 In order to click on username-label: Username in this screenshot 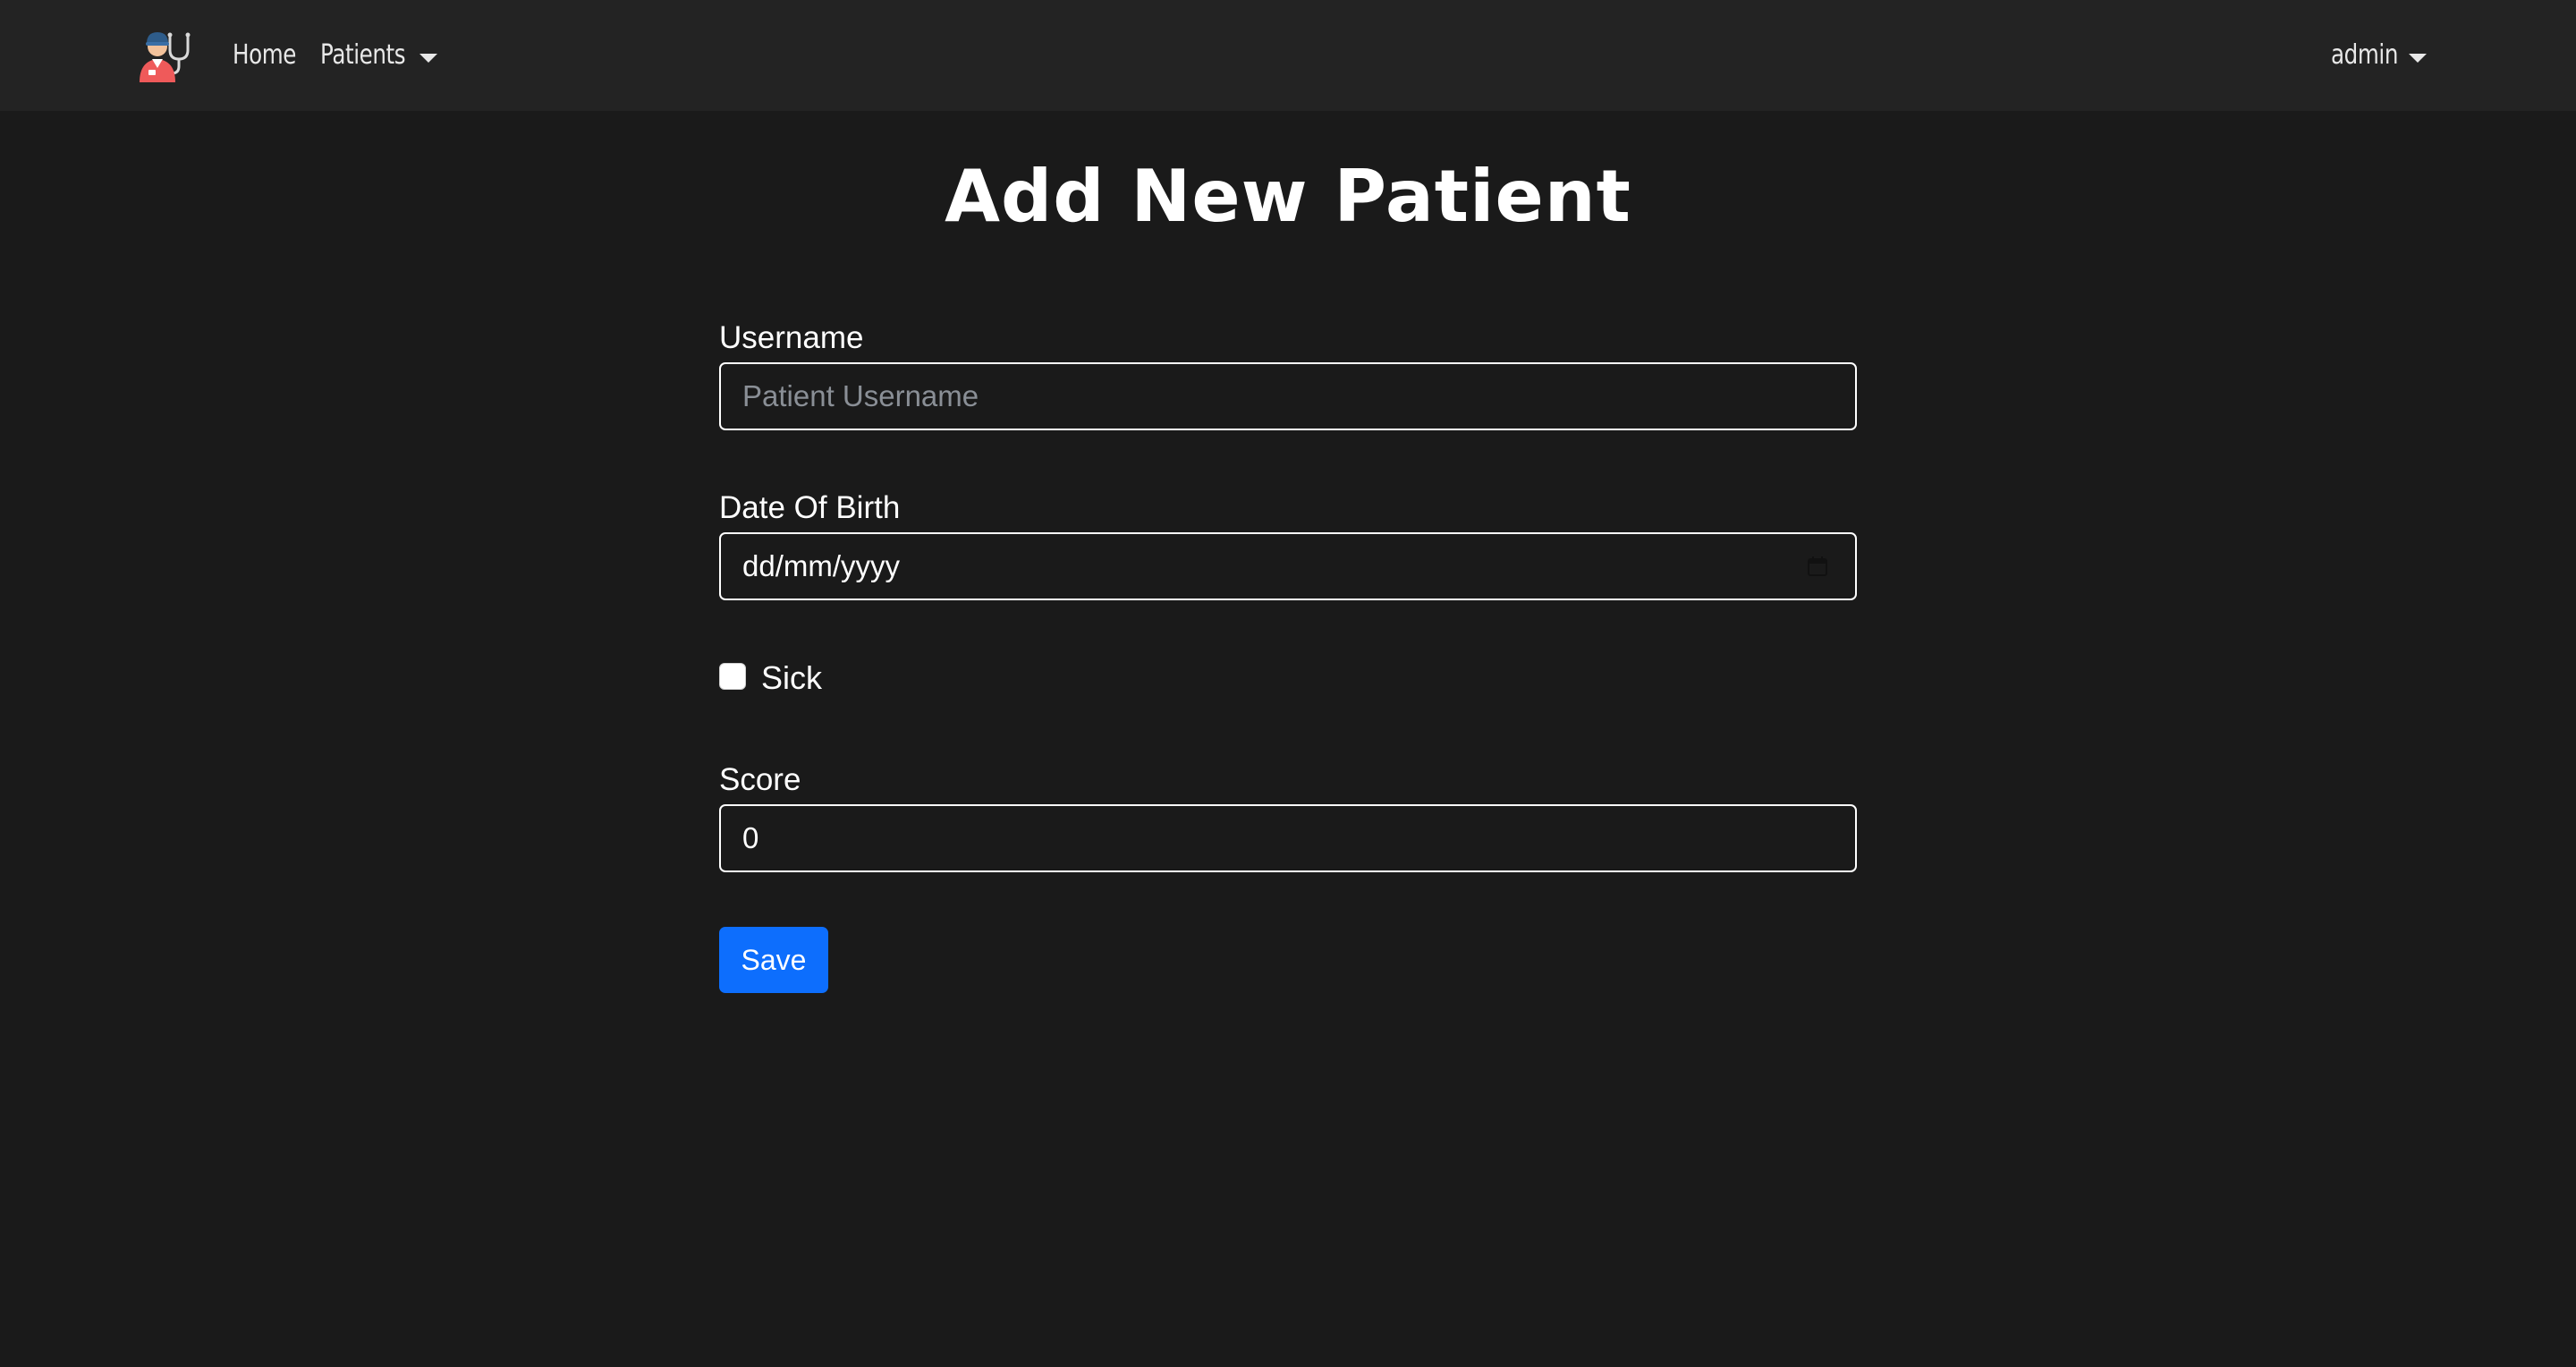, I will do `click(791, 337)`.